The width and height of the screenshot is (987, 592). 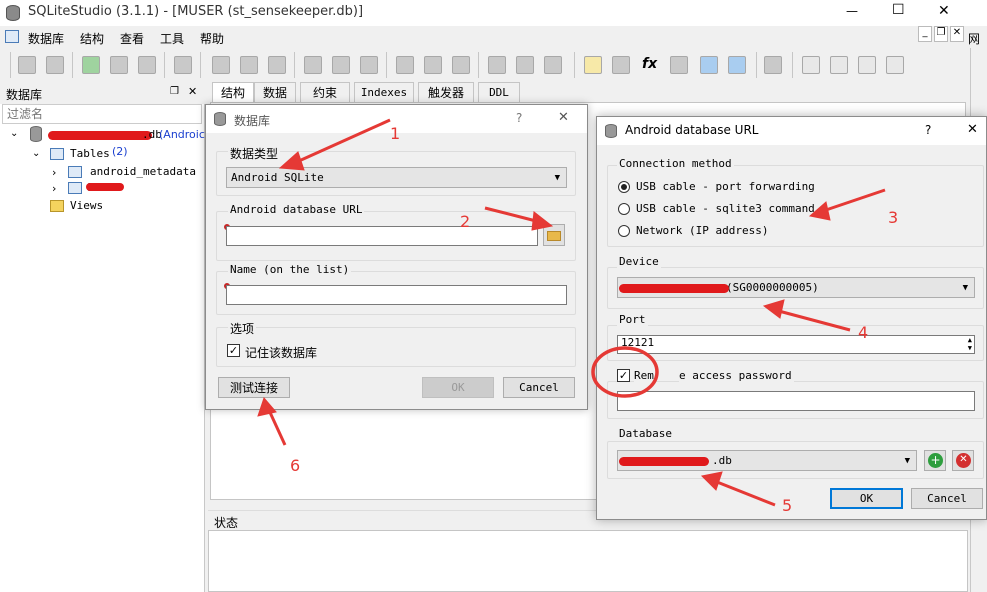 I want to click on edit-database-icon, so click(x=119, y=65).